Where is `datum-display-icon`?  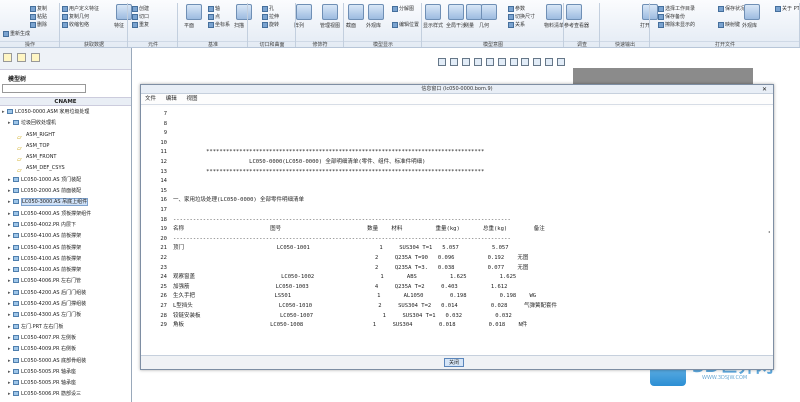 datum-display-icon is located at coordinates (513, 62).